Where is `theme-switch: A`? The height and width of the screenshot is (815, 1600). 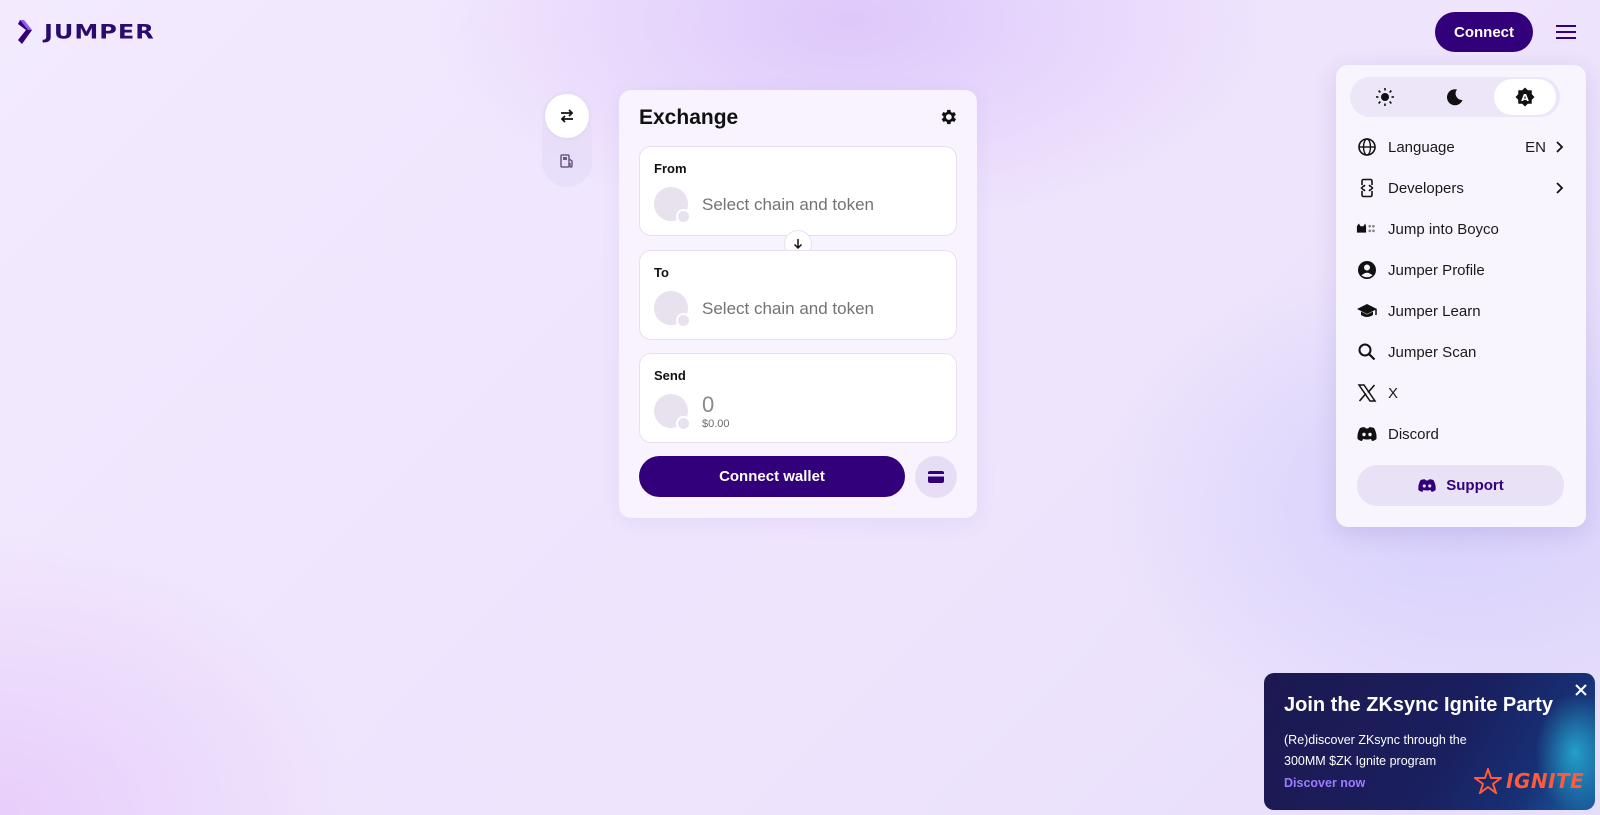
theme-switch: A is located at coordinates (1455, 97).